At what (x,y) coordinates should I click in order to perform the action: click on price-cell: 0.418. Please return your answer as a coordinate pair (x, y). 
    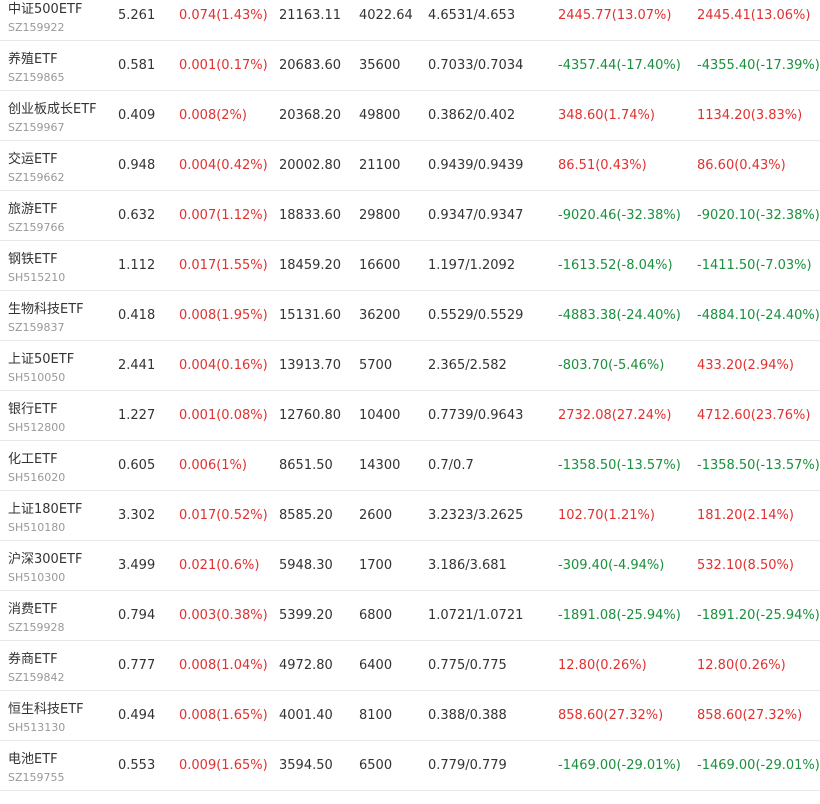
    Looking at the image, I should click on (137, 315).